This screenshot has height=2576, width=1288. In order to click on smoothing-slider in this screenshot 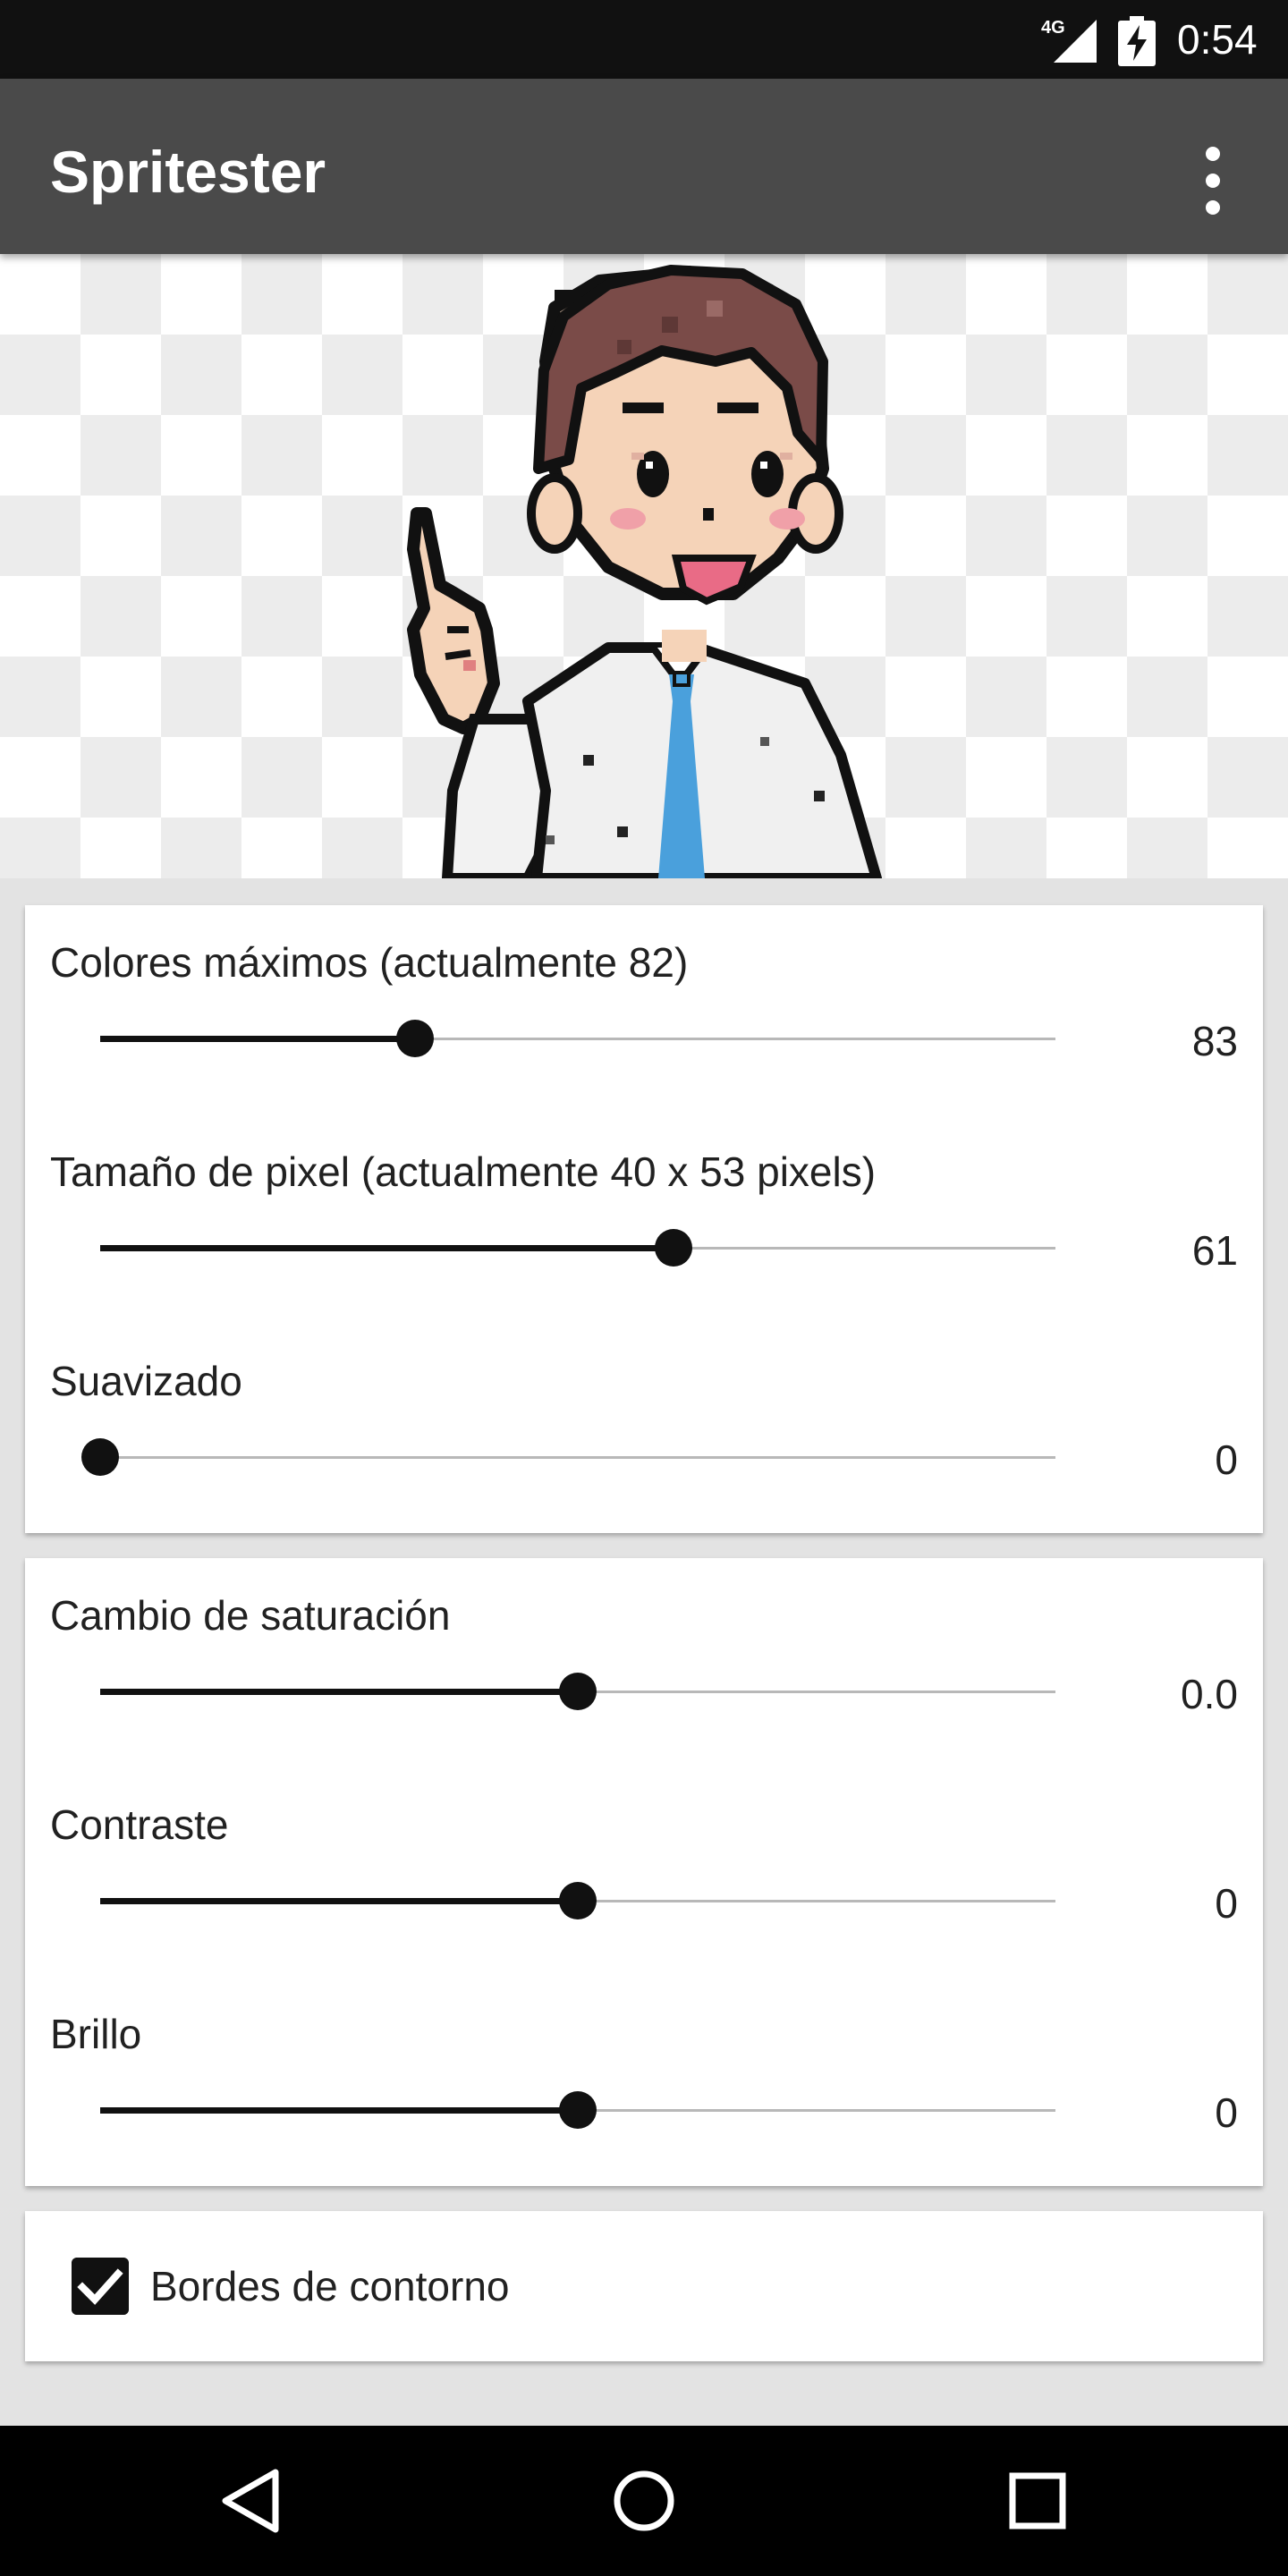, I will do `click(568, 1457)`.